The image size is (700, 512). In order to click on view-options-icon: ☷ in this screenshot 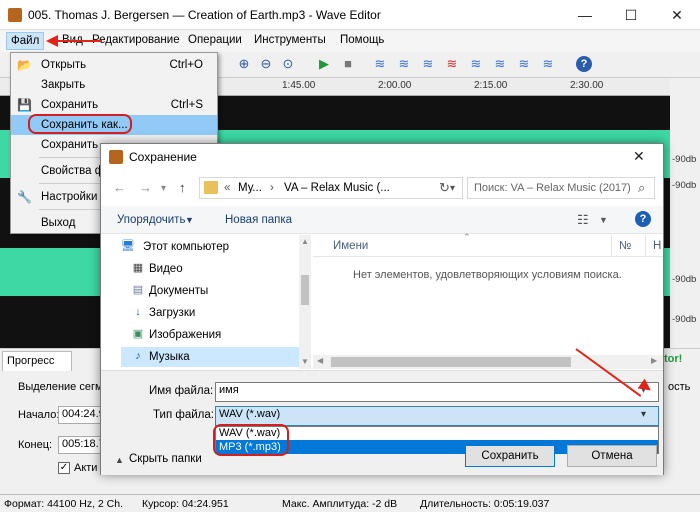, I will do `click(583, 220)`.